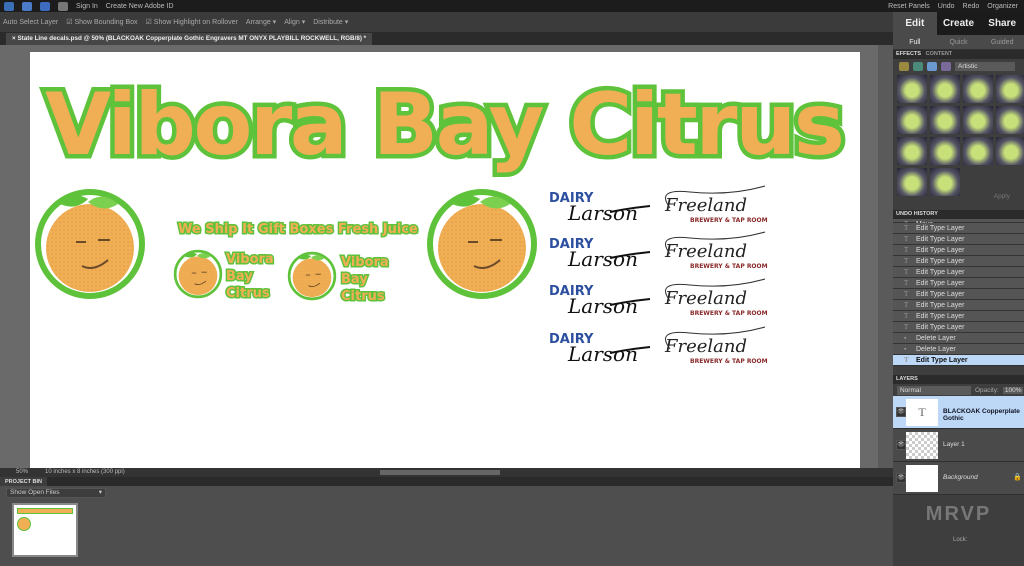 The width and height of the screenshot is (1024, 566). I want to click on tab-effects: EFFECTS, so click(908, 54).